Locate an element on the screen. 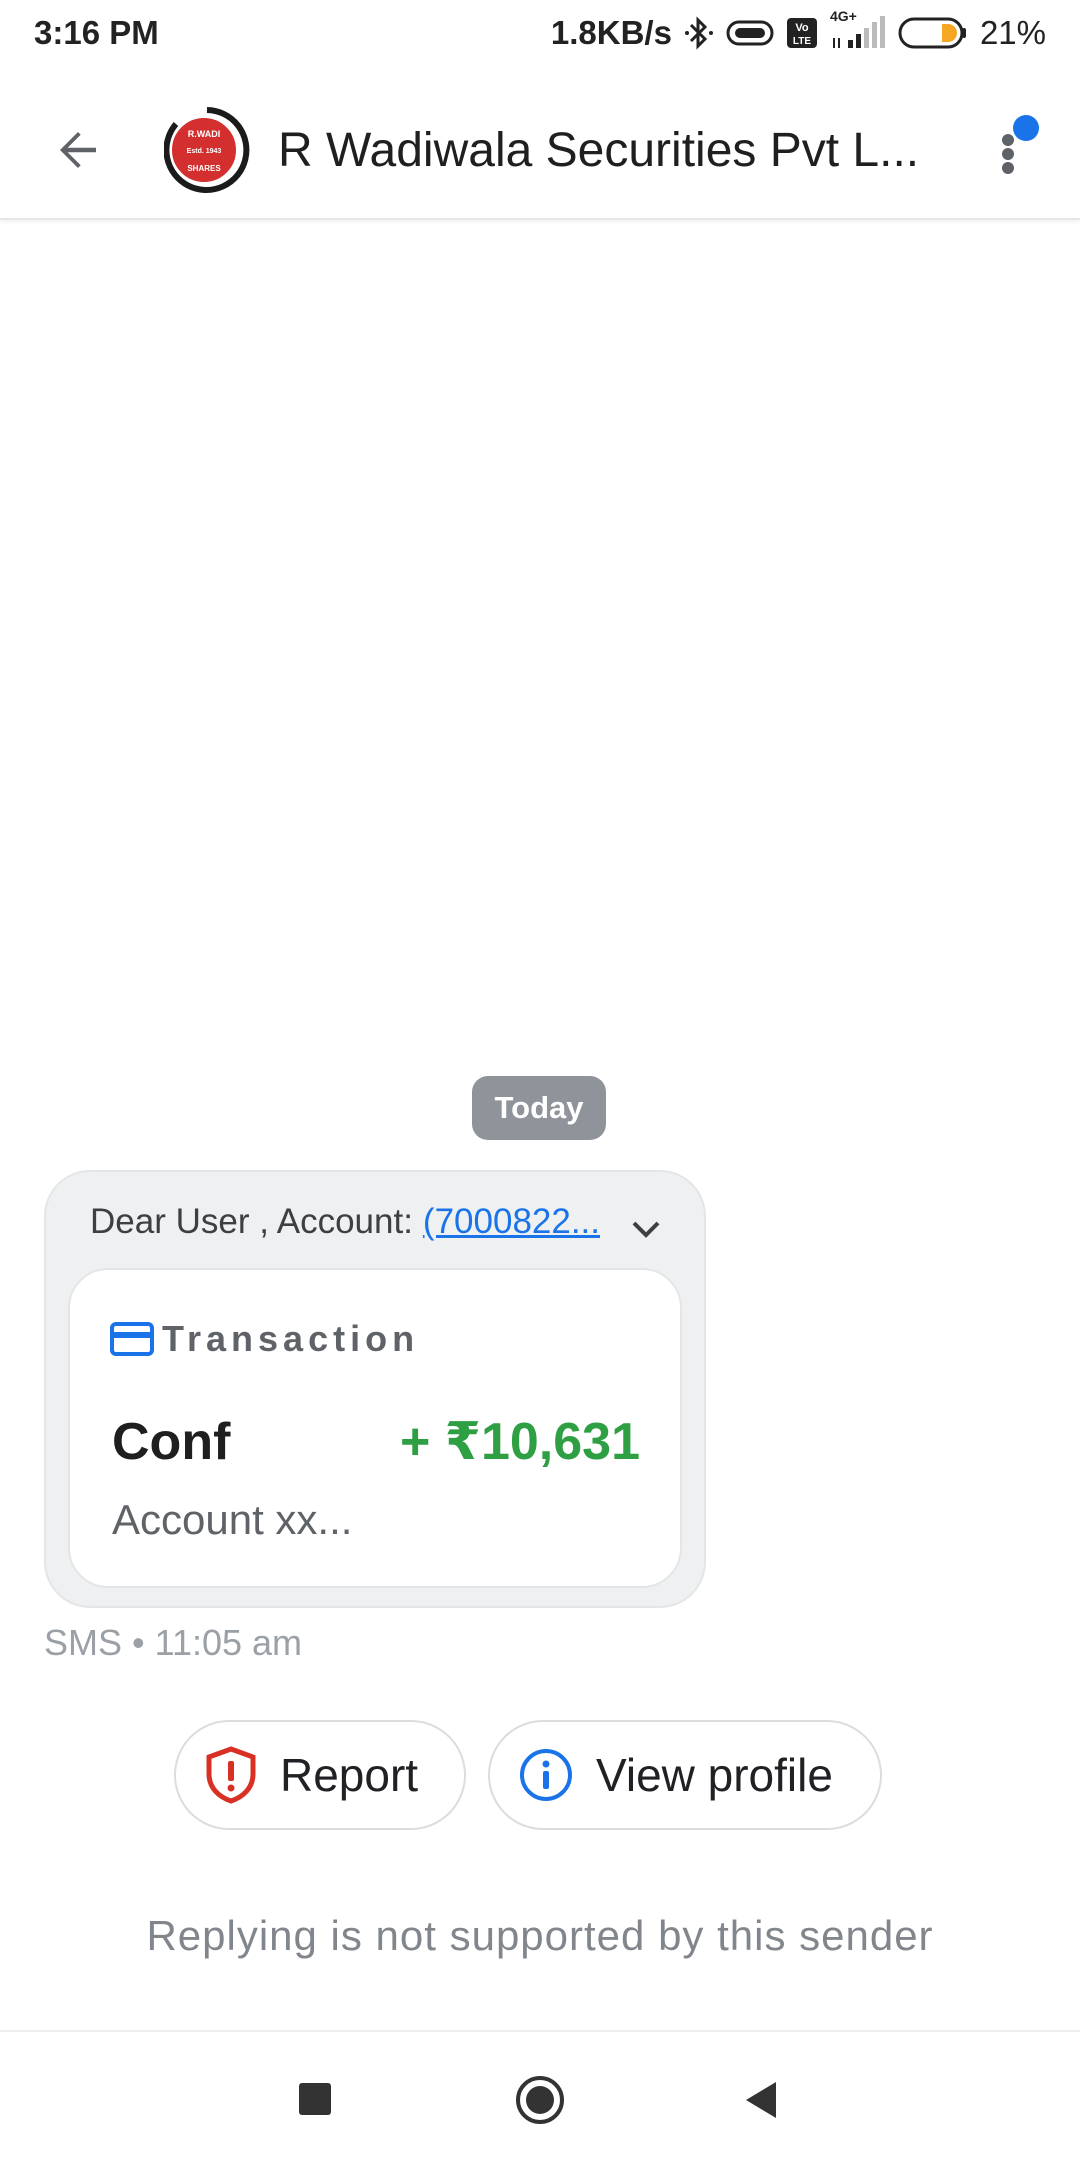 The width and height of the screenshot is (1080, 2160). system-nav-bar is located at coordinates (540, 2095).